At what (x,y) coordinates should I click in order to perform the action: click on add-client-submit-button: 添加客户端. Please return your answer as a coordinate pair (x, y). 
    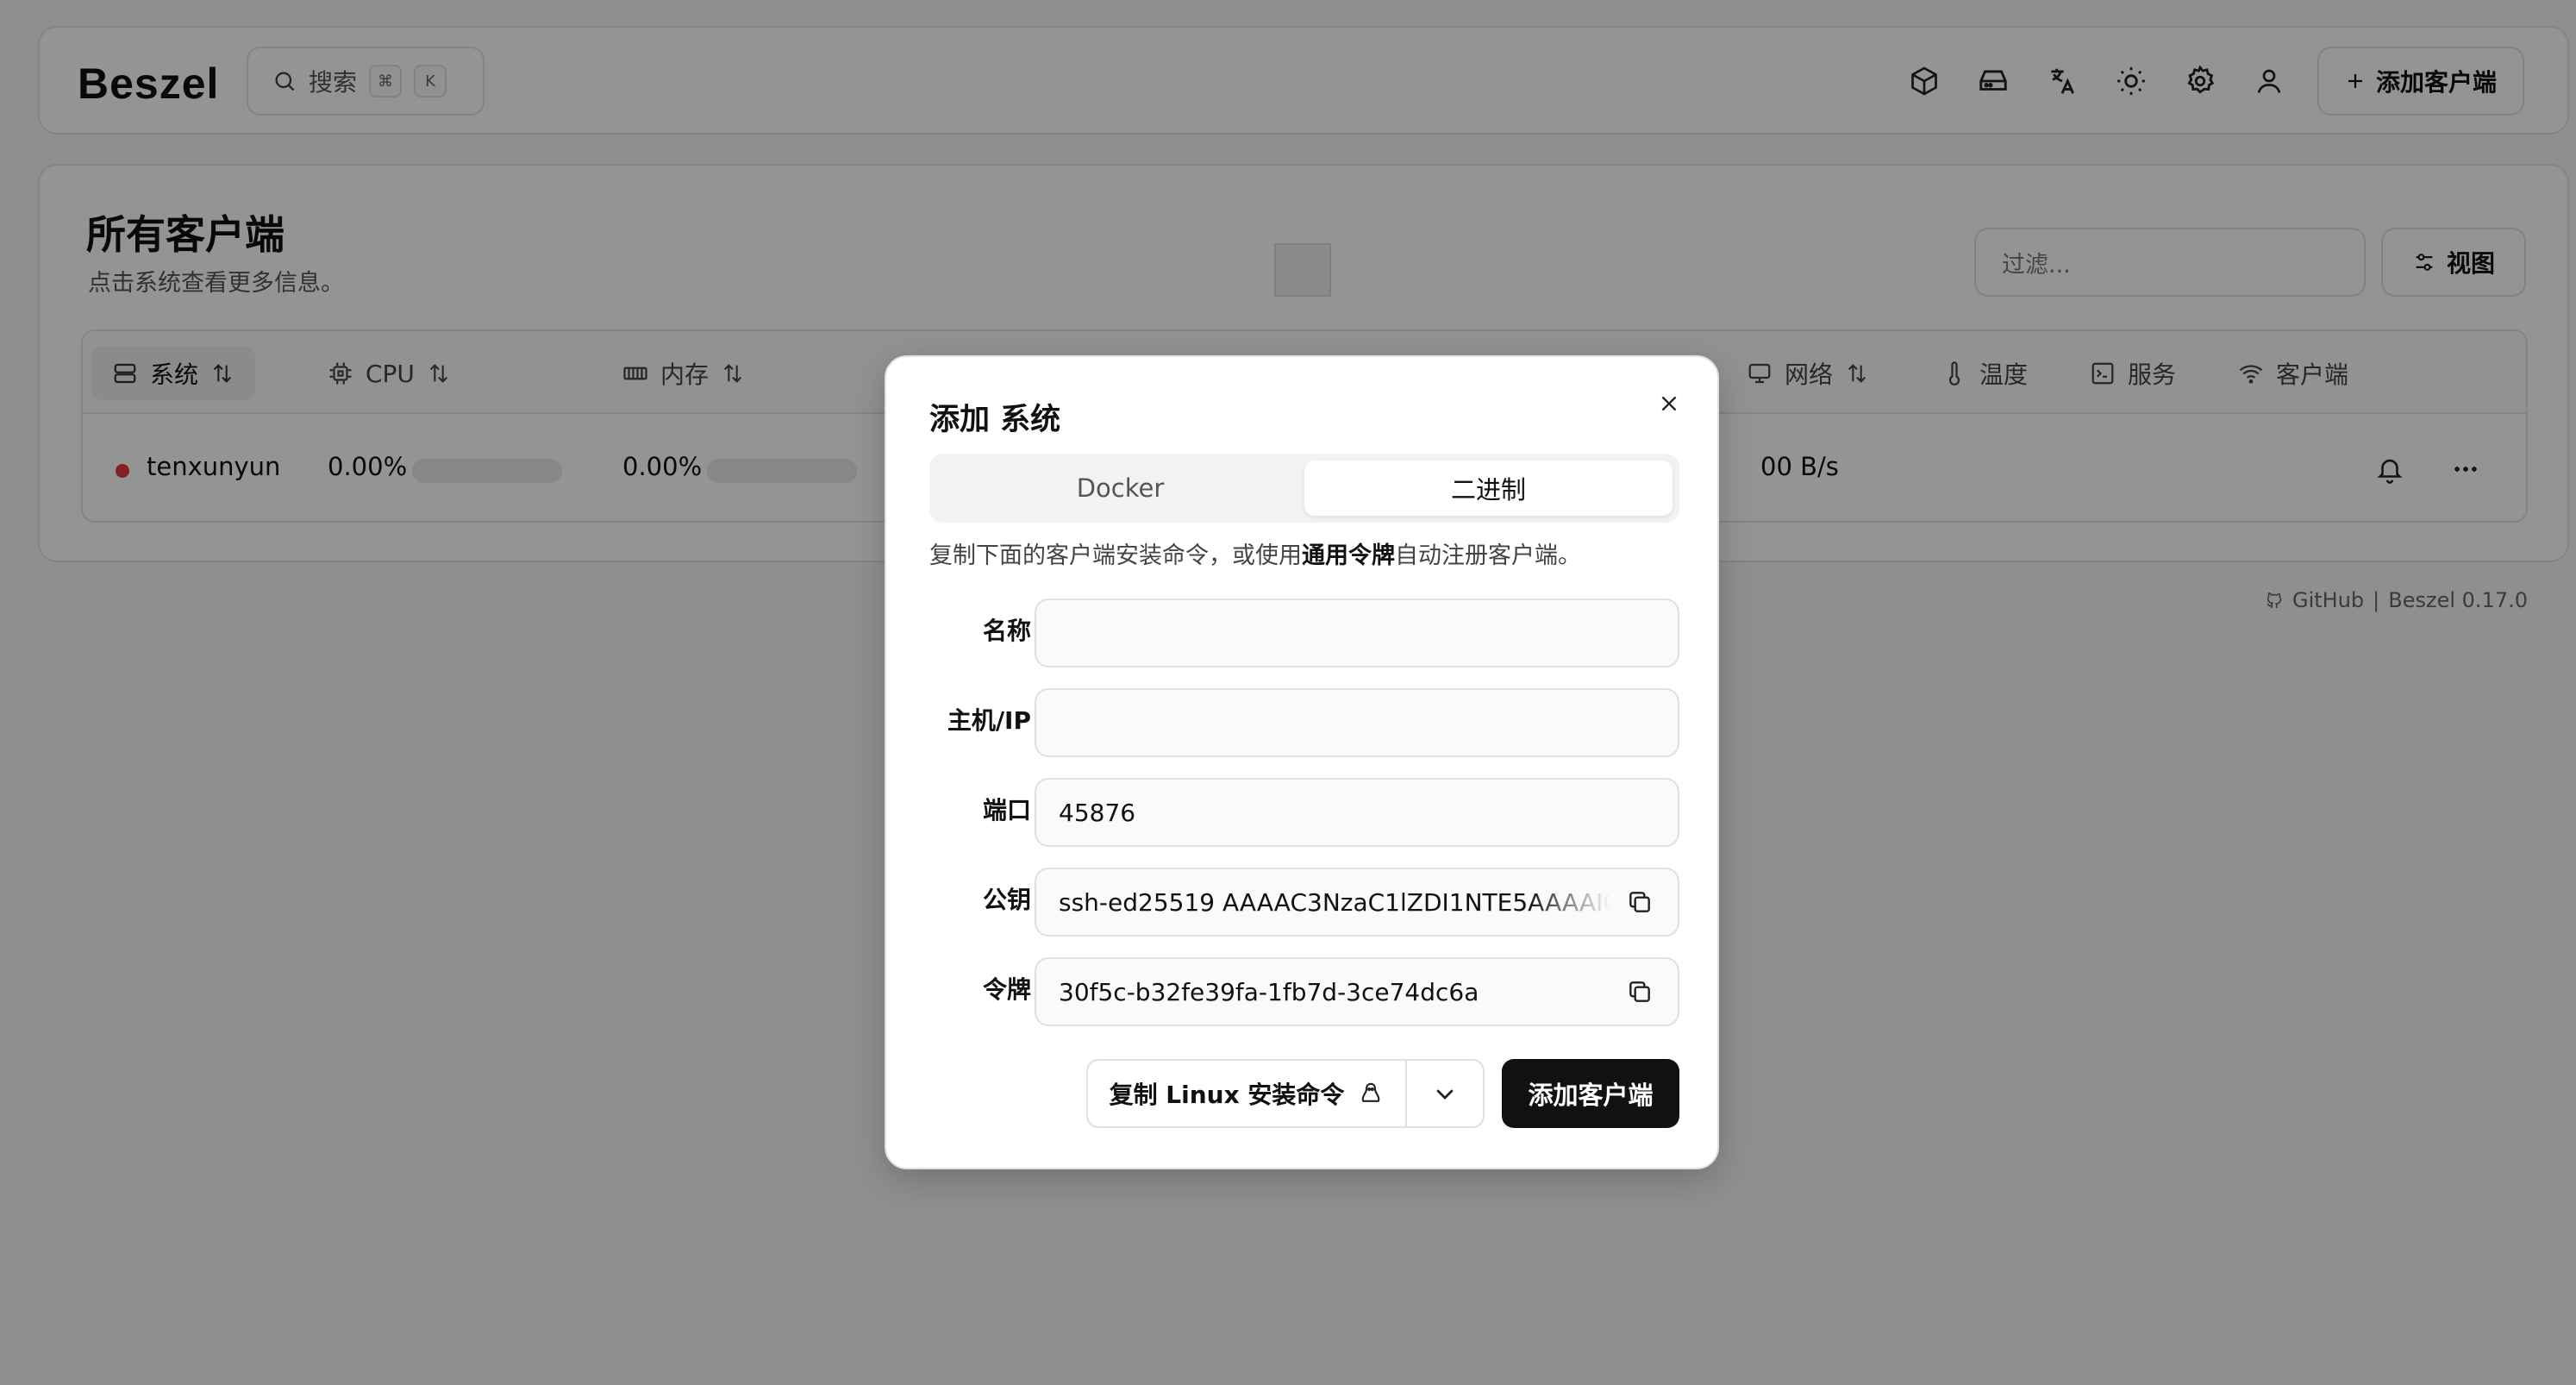
    Looking at the image, I should click on (1590, 1094).